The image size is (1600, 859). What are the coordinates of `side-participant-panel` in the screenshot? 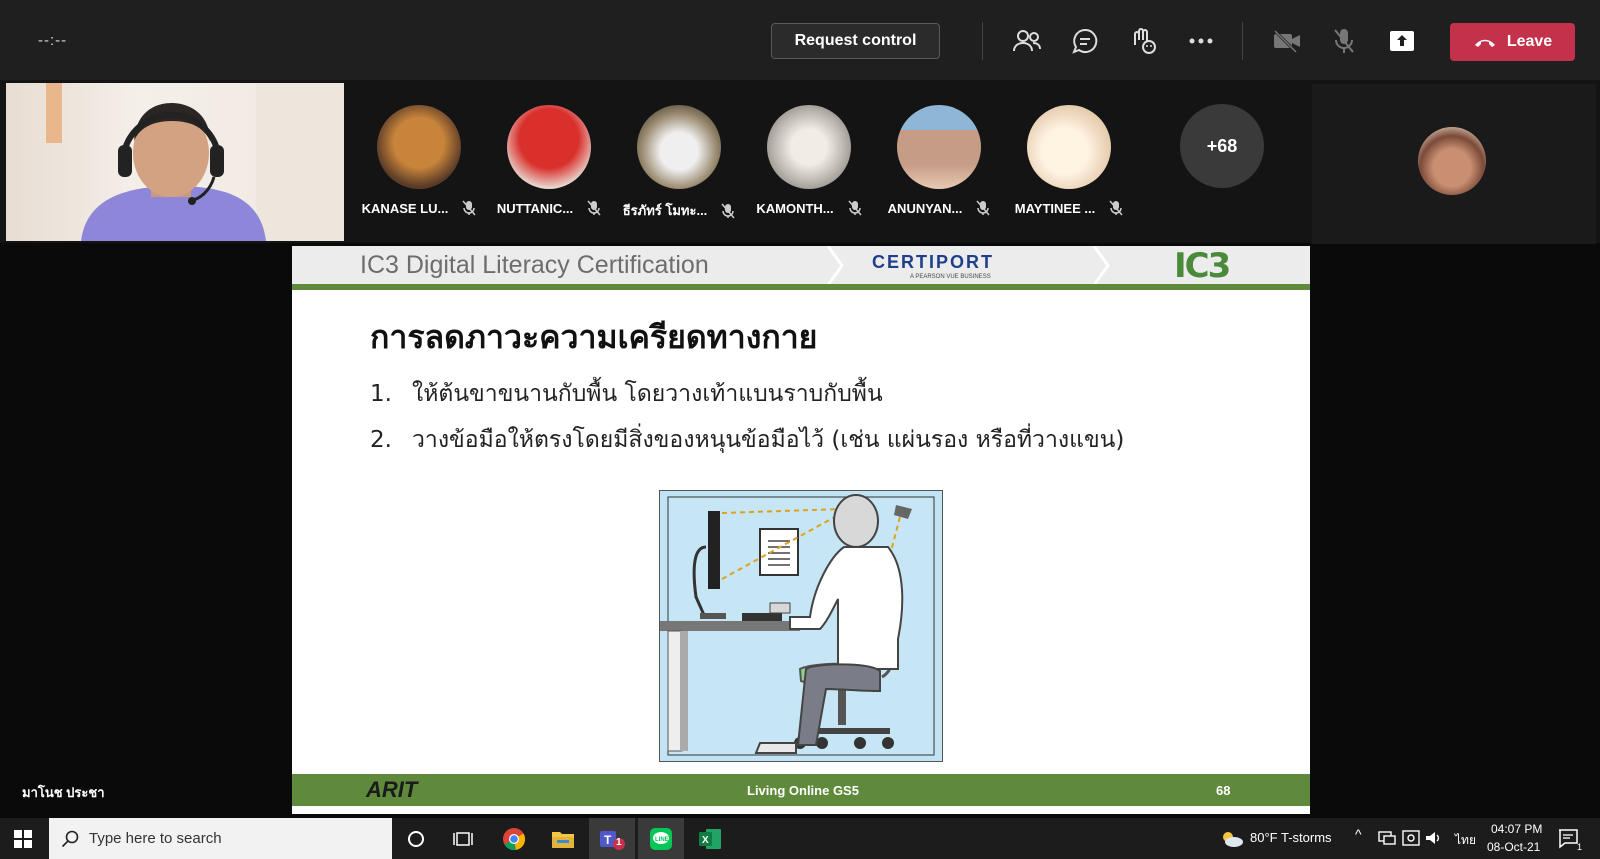 It's located at (1454, 164).